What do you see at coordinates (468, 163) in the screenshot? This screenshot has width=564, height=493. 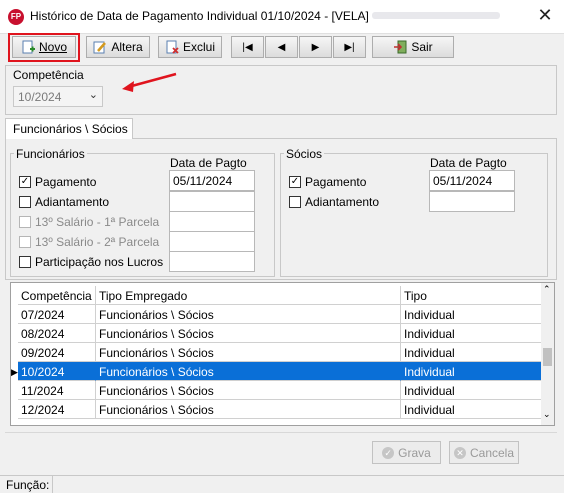 I see `socios-date-header: Data de Pagto` at bounding box center [468, 163].